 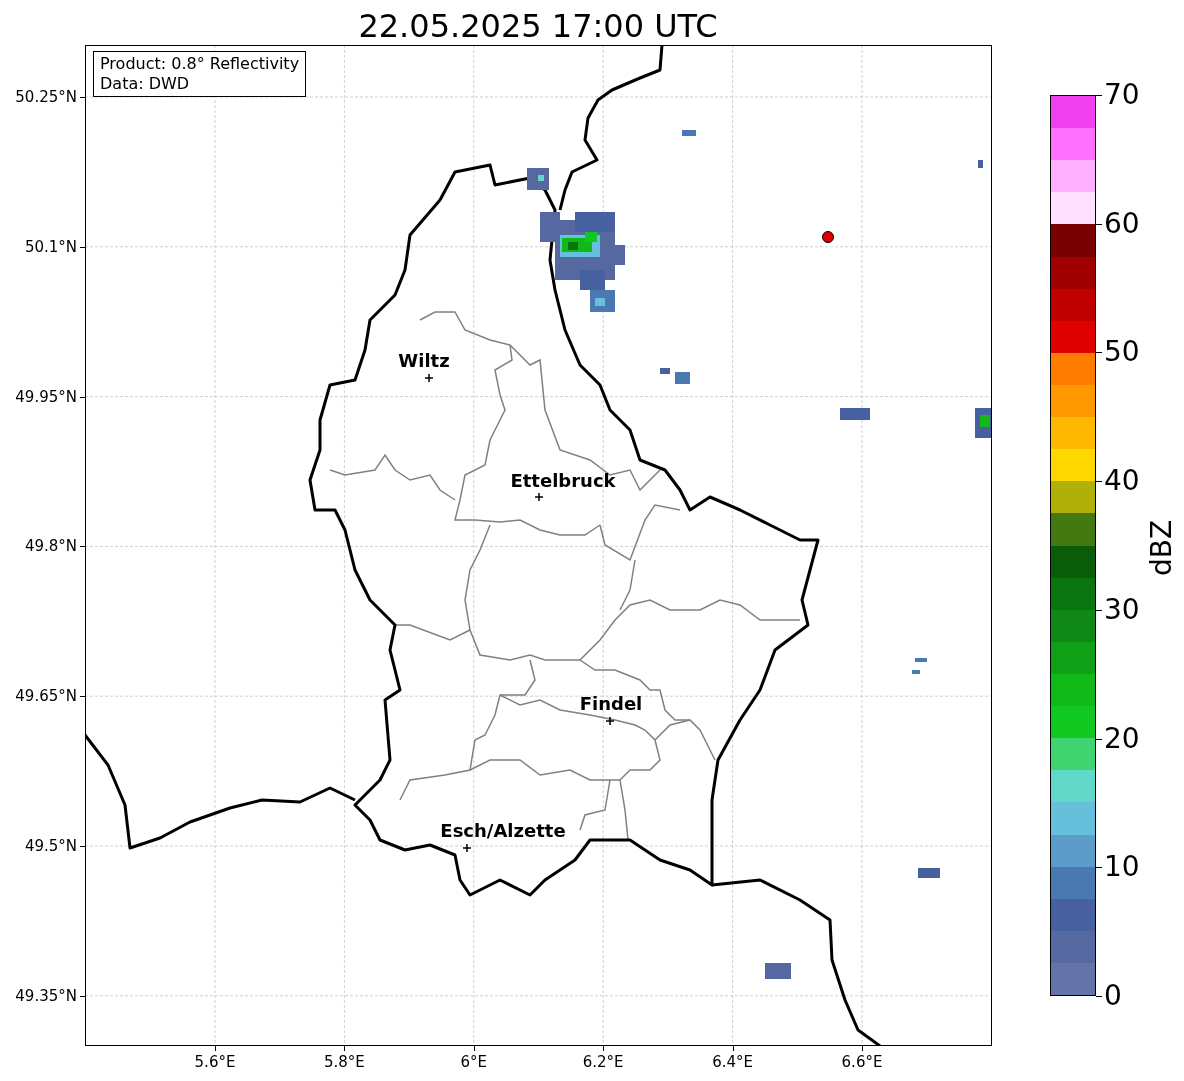 I want to click on tick-label: 6.4°E, so click(x=732, y=1062).